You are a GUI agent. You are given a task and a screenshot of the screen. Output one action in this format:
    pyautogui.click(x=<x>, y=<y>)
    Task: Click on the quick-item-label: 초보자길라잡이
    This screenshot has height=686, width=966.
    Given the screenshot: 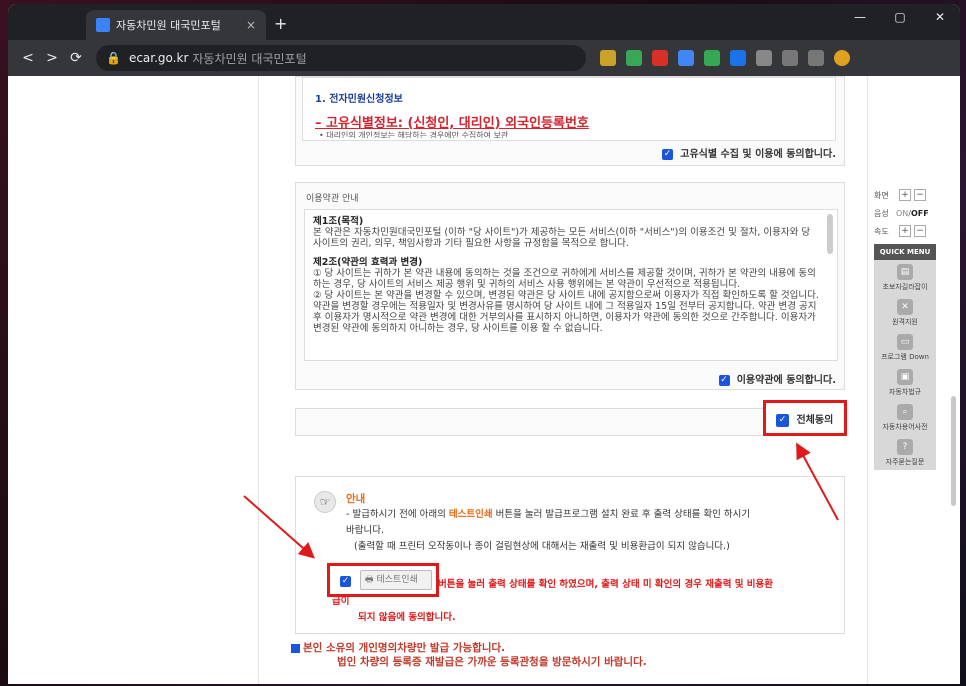 What is the action you would take?
    pyautogui.click(x=905, y=287)
    